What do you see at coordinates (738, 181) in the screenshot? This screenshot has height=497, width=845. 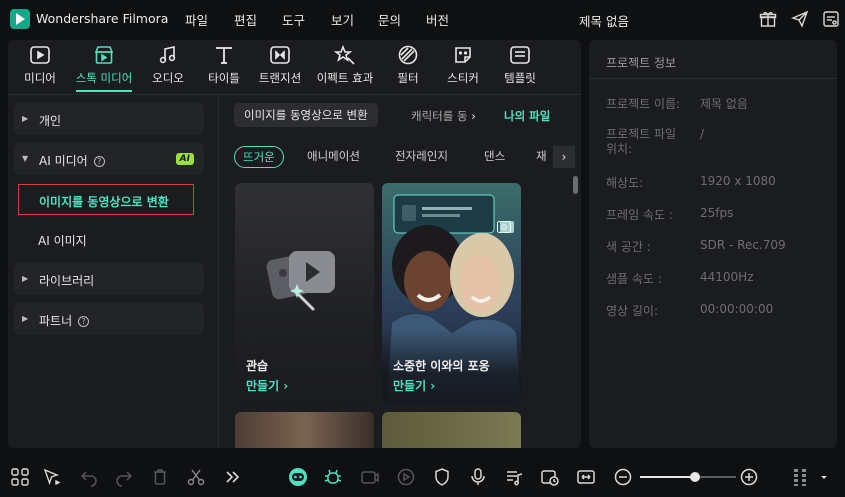 I see `resolution-value: 1920 x 1080` at bounding box center [738, 181].